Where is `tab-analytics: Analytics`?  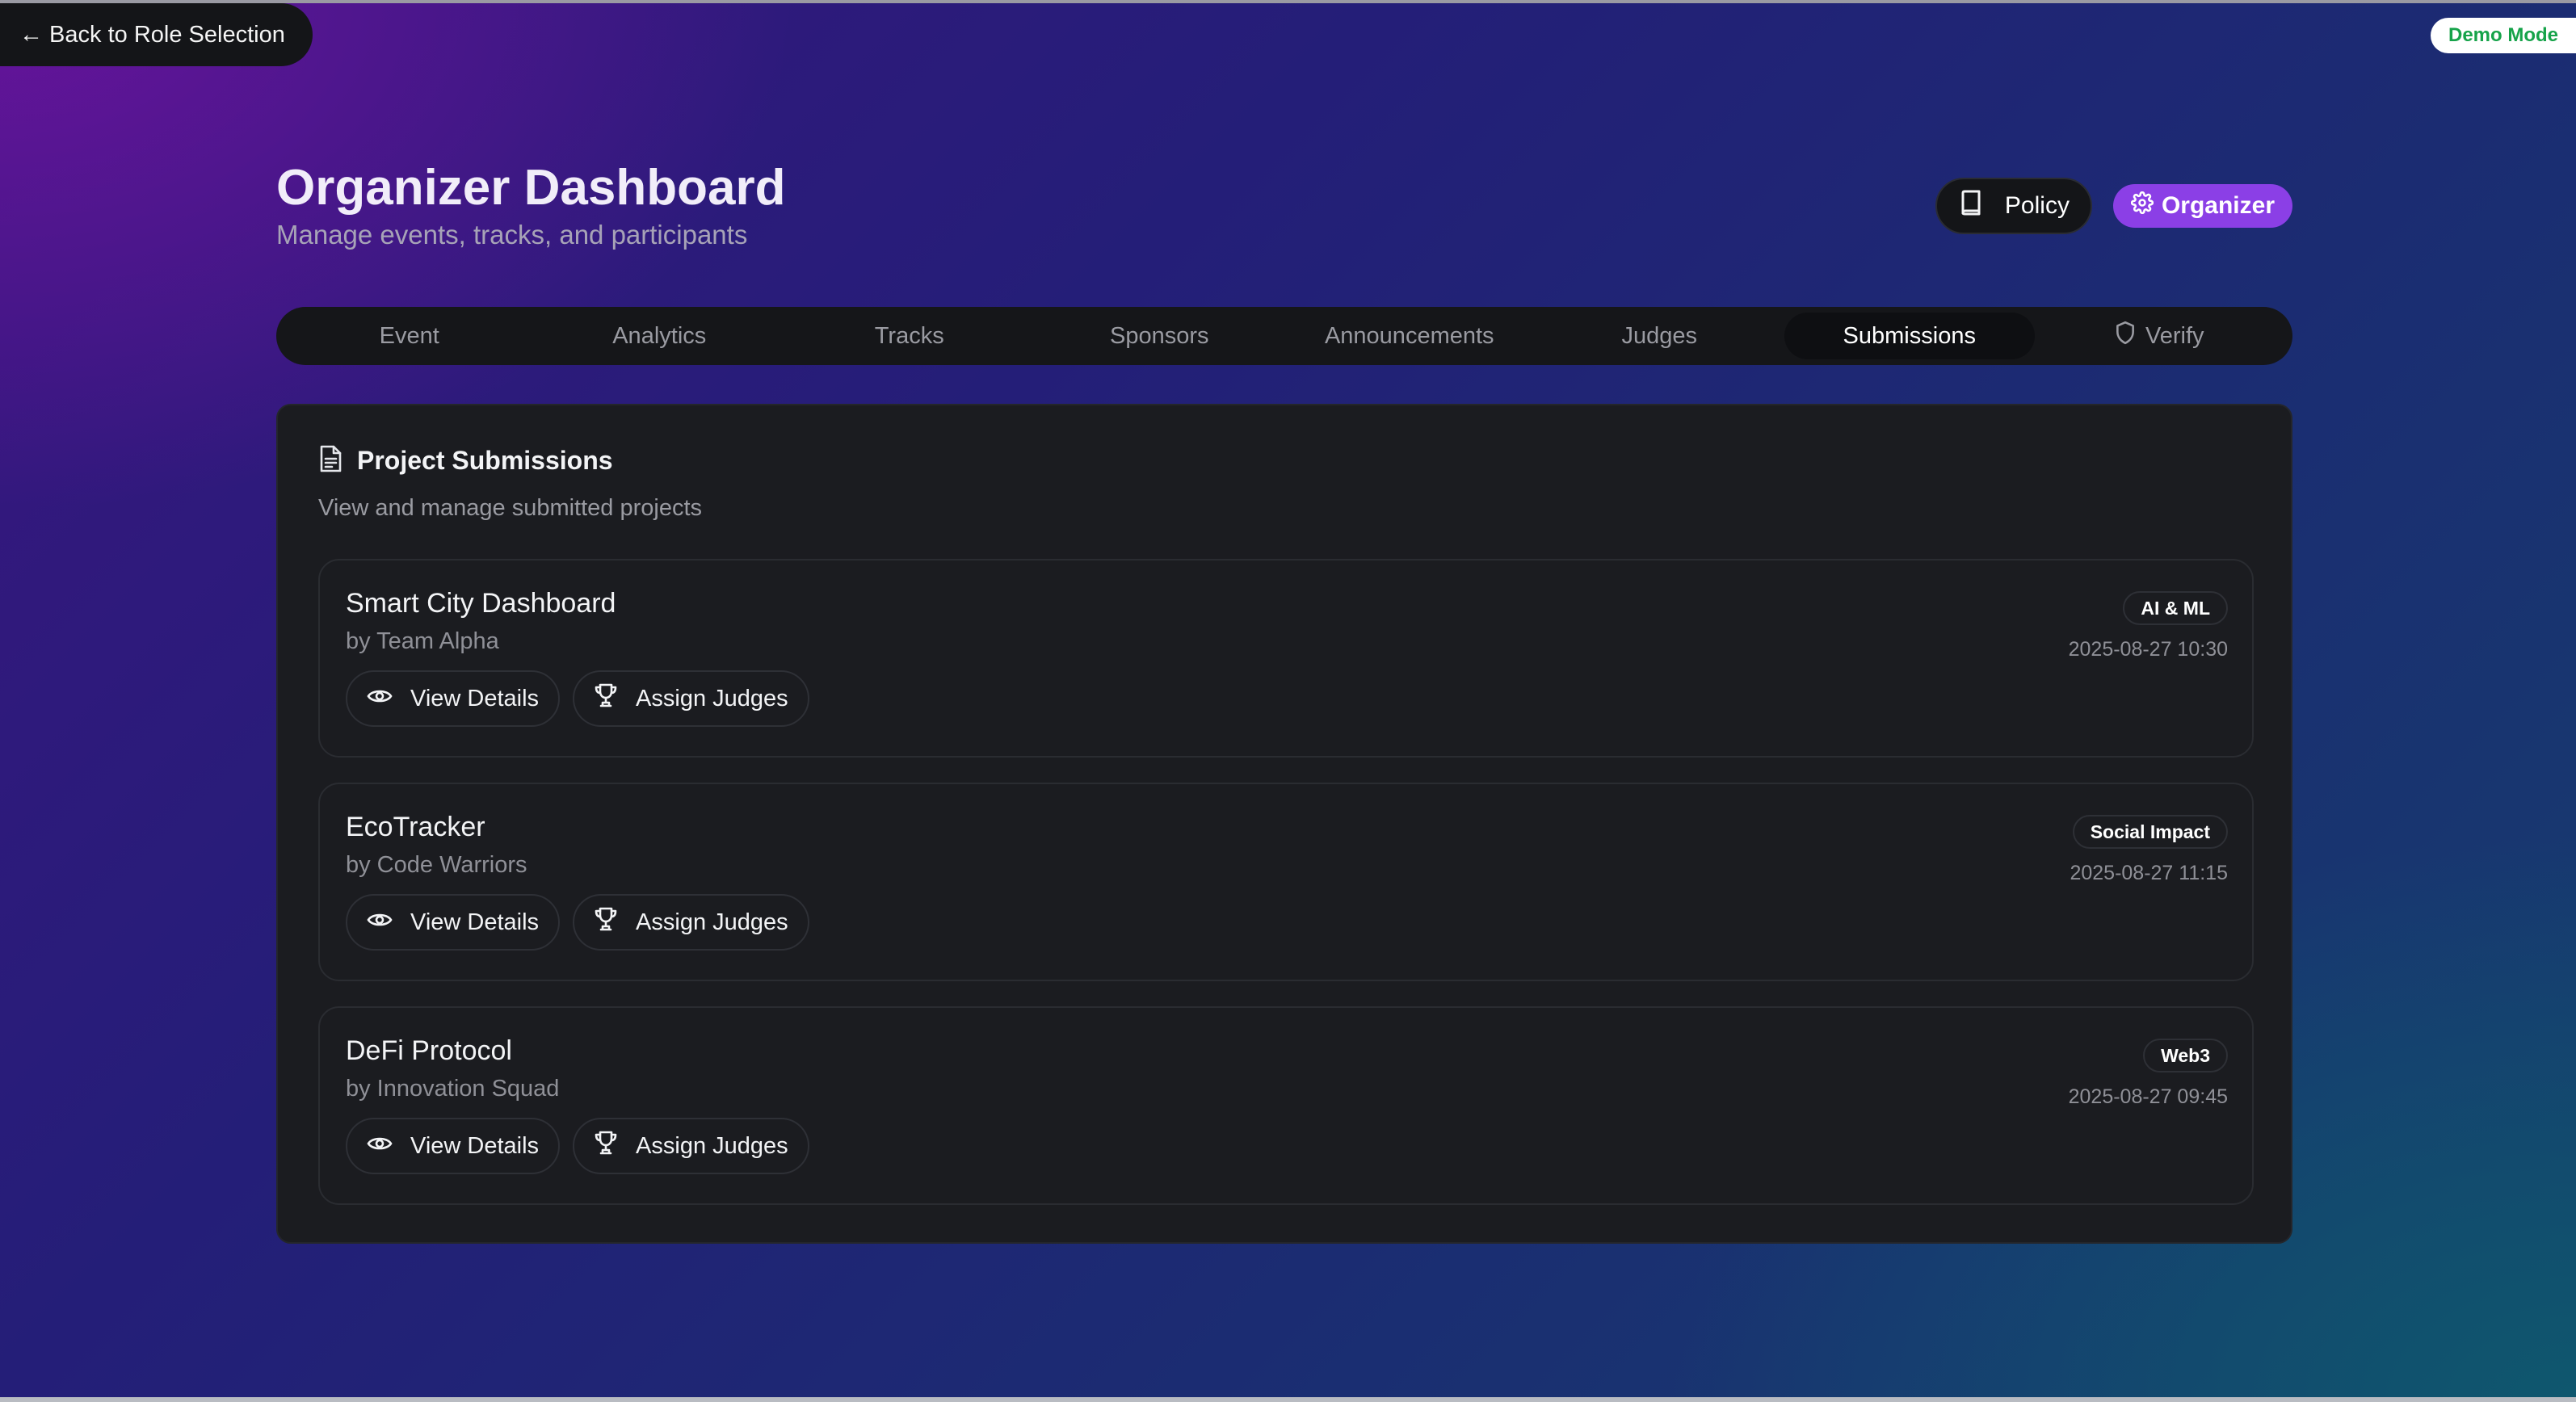 tab-analytics: Analytics is located at coordinates (660, 336).